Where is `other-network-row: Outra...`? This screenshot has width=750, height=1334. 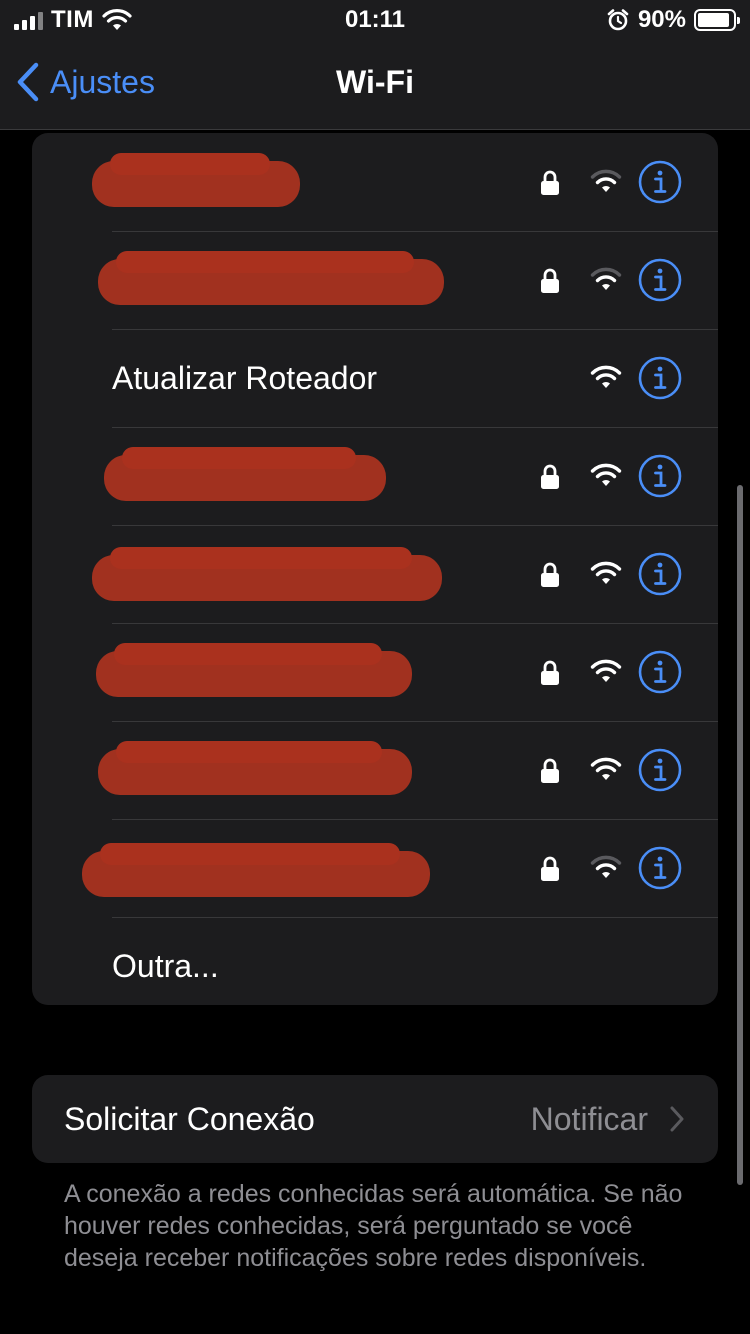
other-network-row: Outra... is located at coordinates (375, 961).